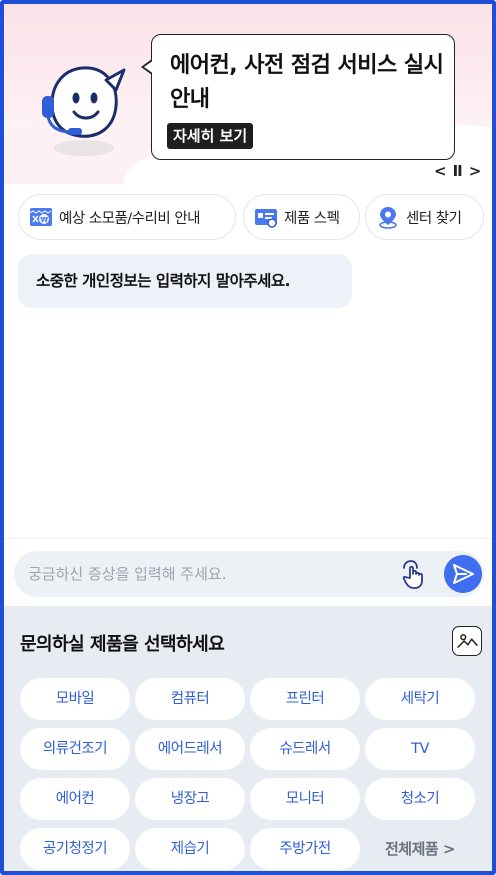  Describe the element at coordinates (190, 799) in the screenshot. I see `product-button-refrigerator: 냉장고` at that location.